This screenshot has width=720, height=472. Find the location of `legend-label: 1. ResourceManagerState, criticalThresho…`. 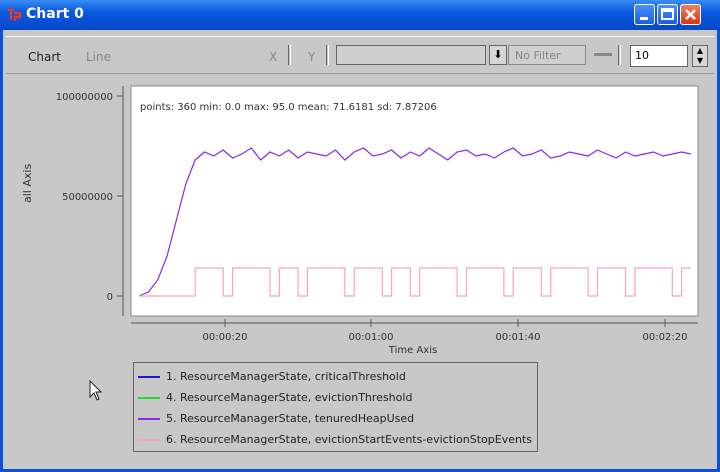

legend-label: 1. ResourceManagerState, criticalThresho… is located at coordinates (286, 376).